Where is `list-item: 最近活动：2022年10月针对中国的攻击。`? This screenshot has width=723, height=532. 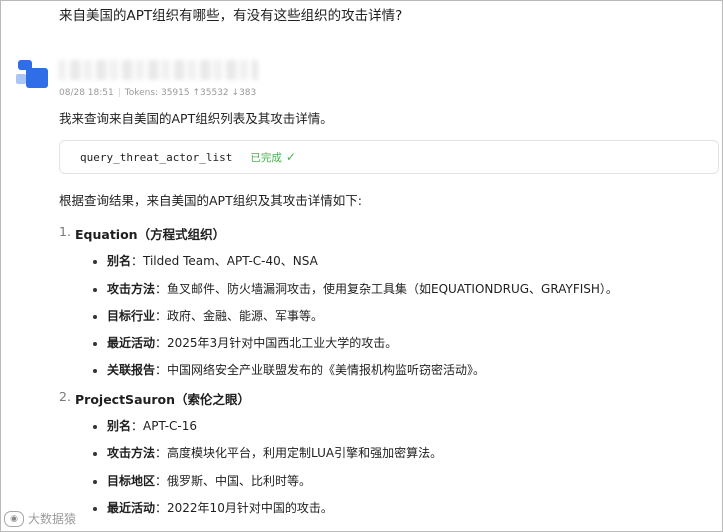 list-item: 最近活动：2022年10月针对中国的攻击。 is located at coordinates (220, 507).